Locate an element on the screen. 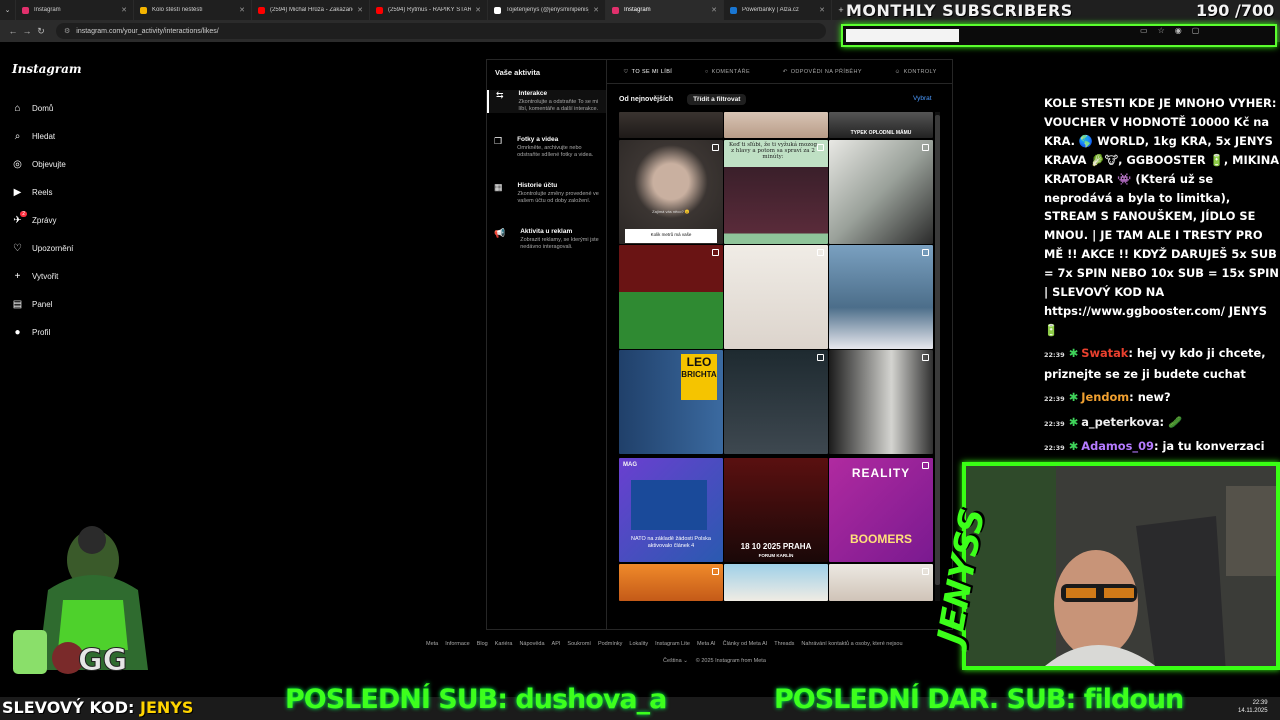 This screenshot has height=720, width=1280. promo-label: SLEVOVÝ KOD: is located at coordinates (68, 707).